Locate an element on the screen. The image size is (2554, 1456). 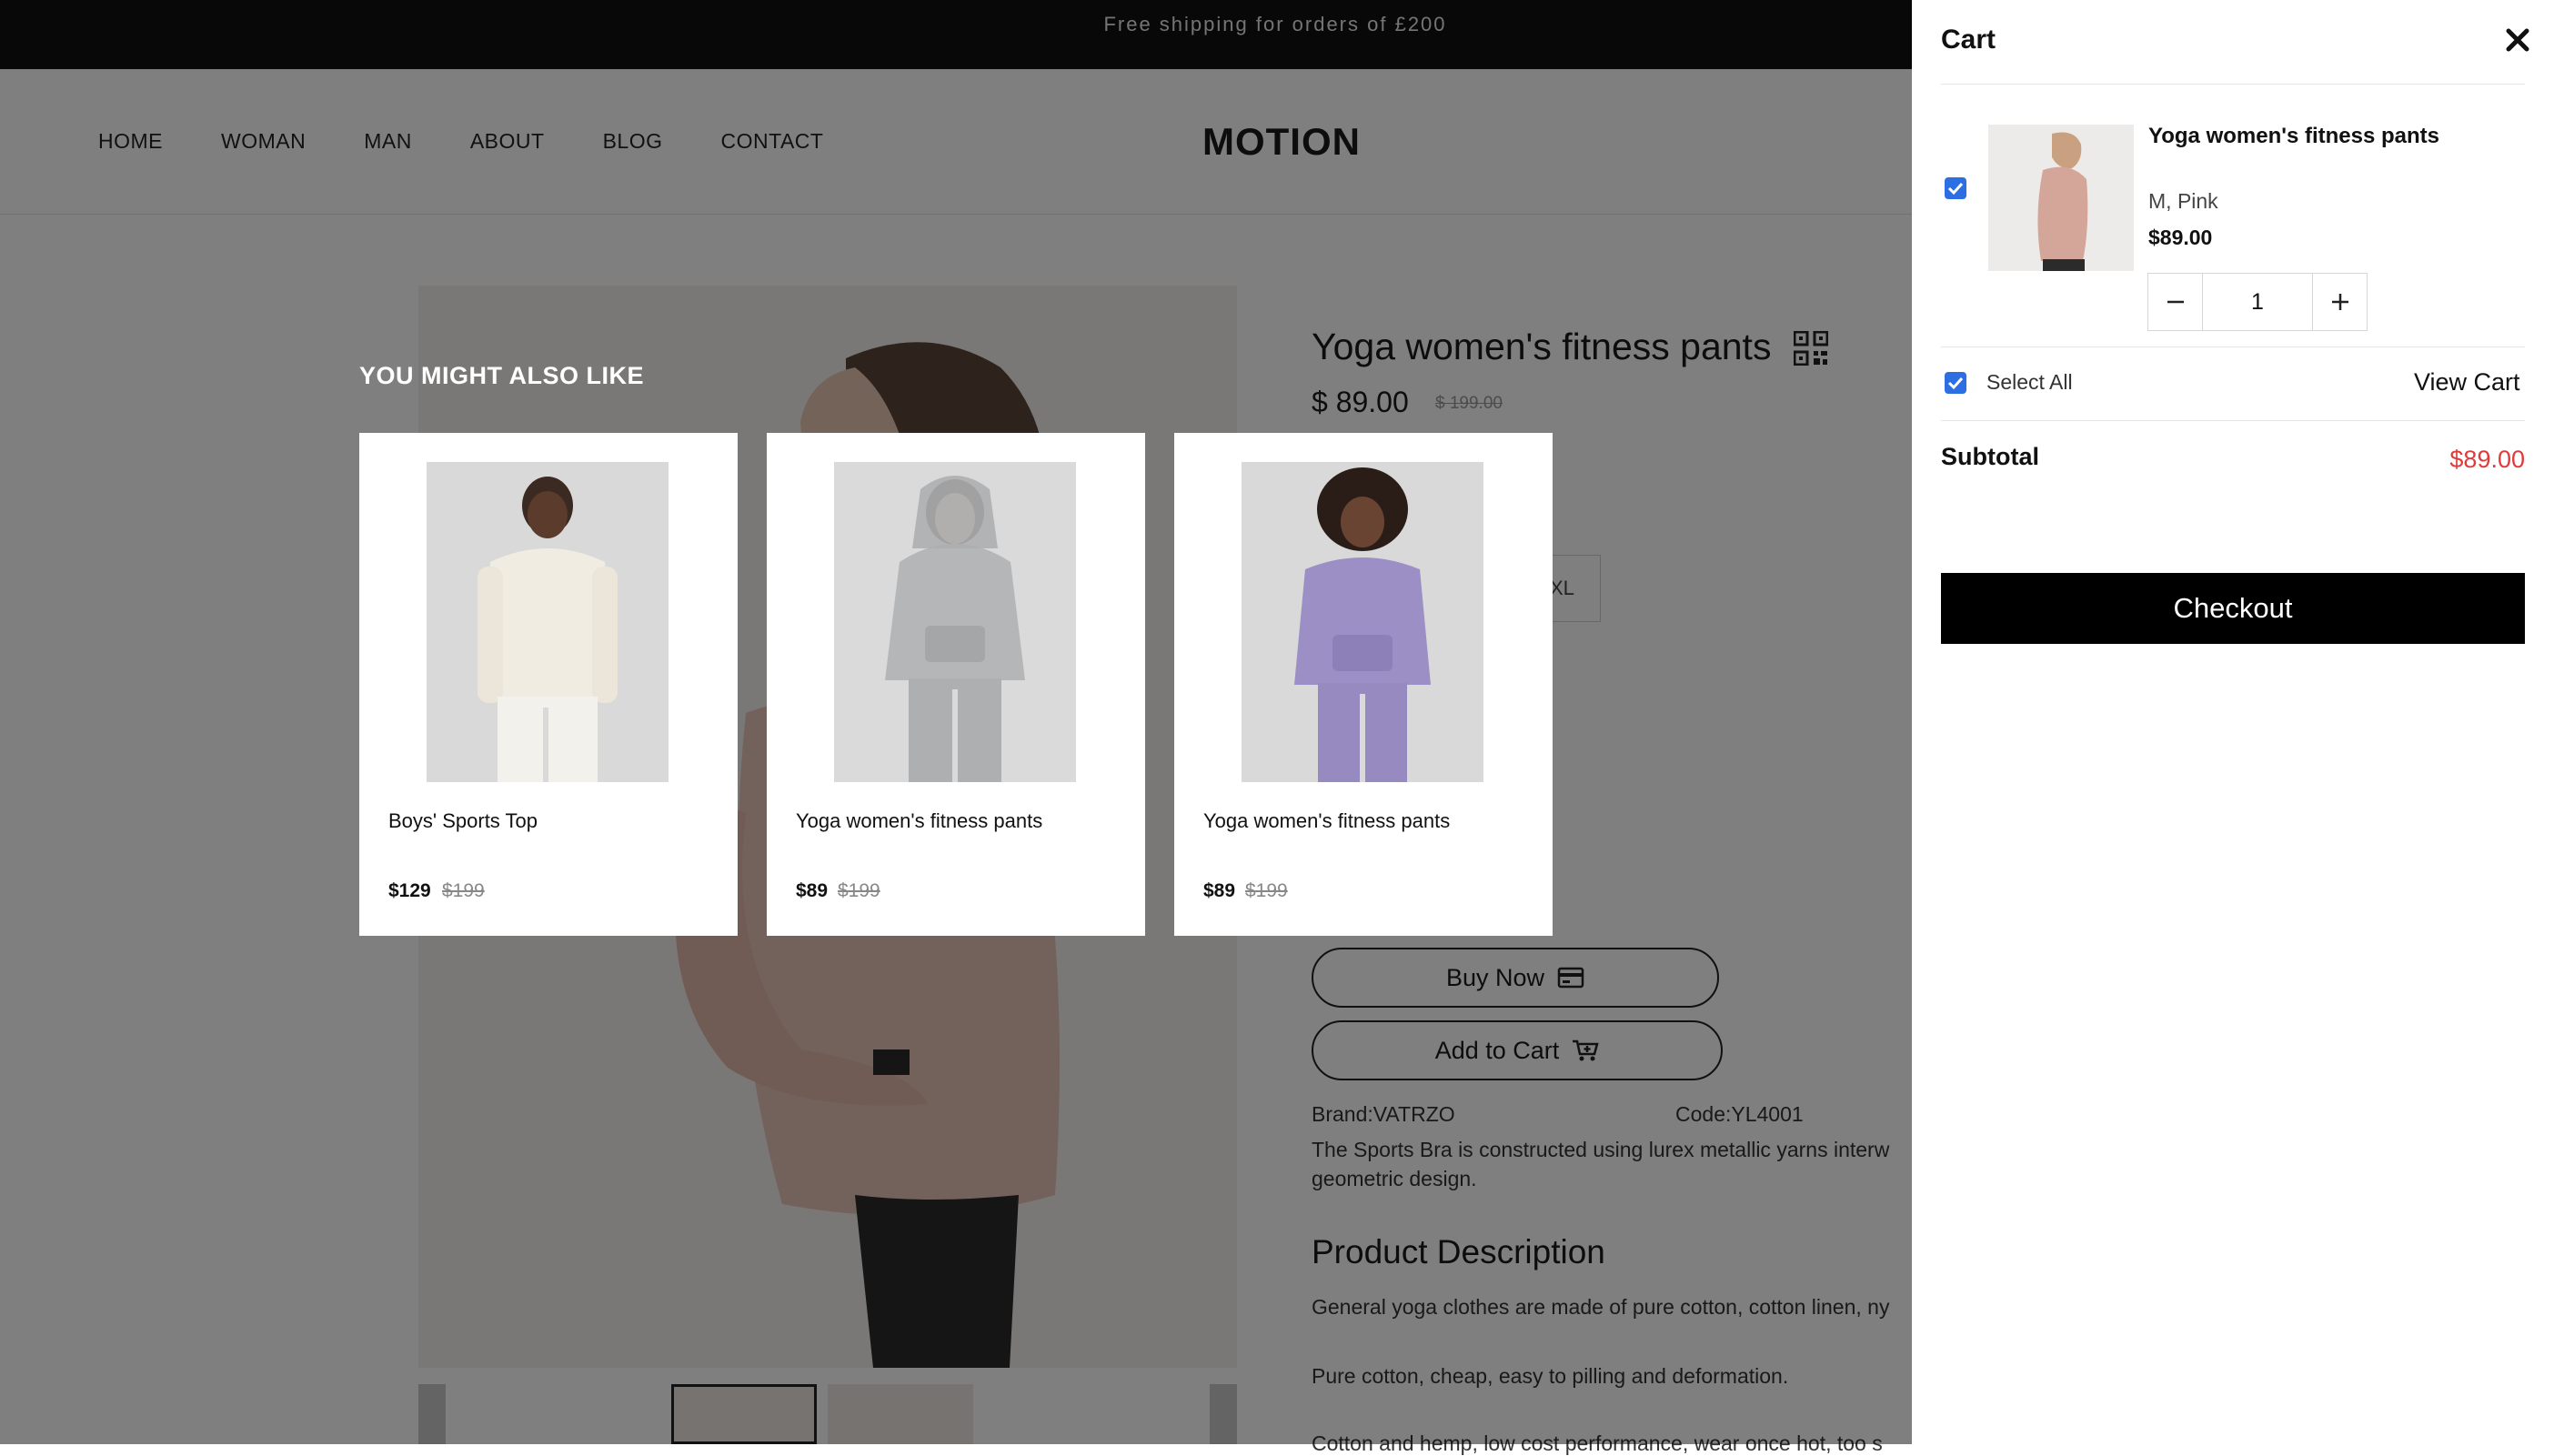
cart-item-image is located at coordinates (2061, 198).